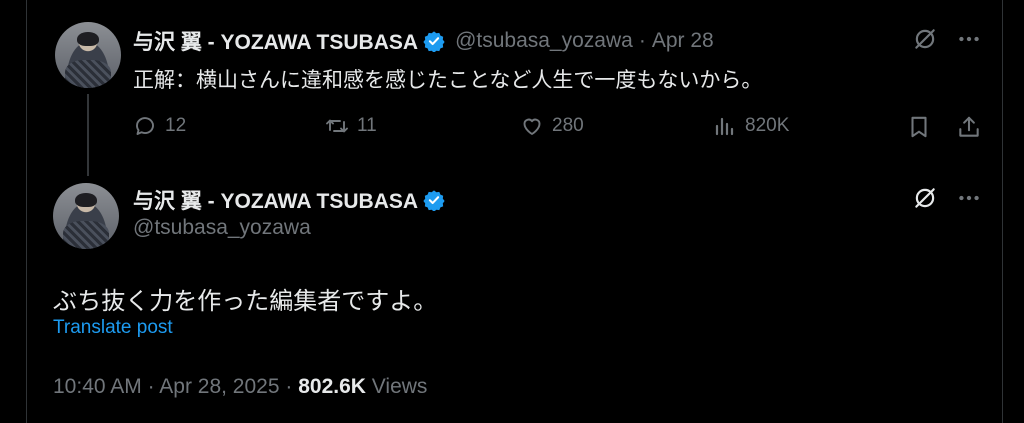 The width and height of the screenshot is (1024, 423). What do you see at coordinates (26, 211) in the screenshot?
I see `left-border` at bounding box center [26, 211].